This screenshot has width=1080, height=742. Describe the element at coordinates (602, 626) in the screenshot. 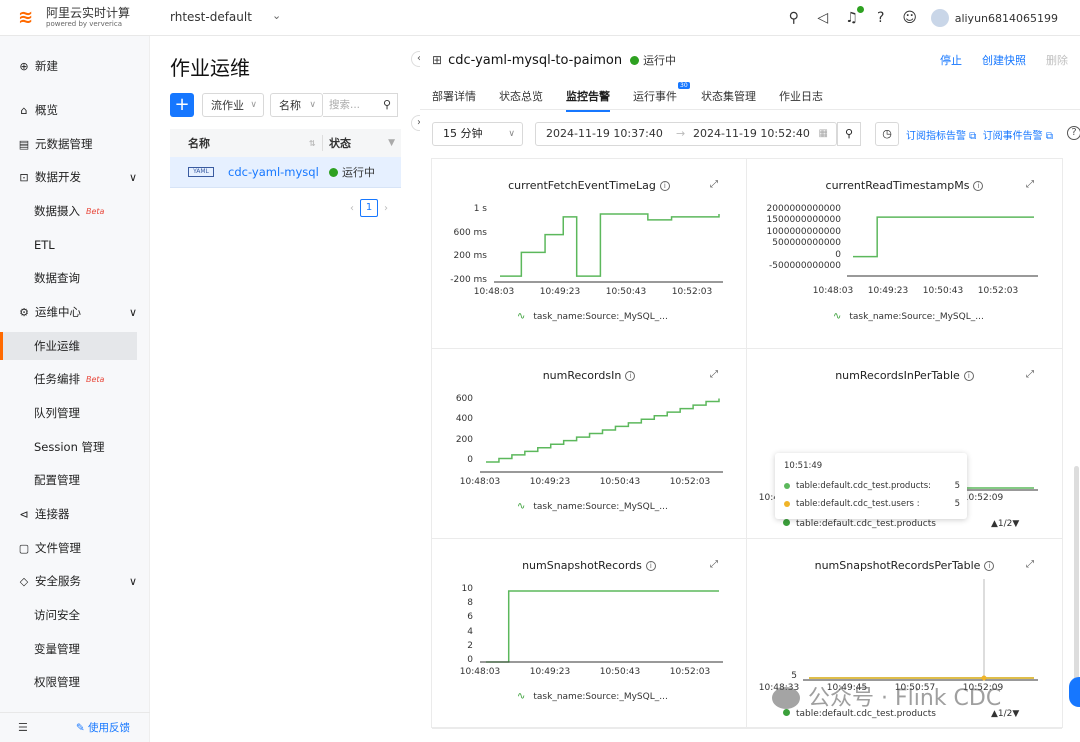

I see `series-line` at that location.